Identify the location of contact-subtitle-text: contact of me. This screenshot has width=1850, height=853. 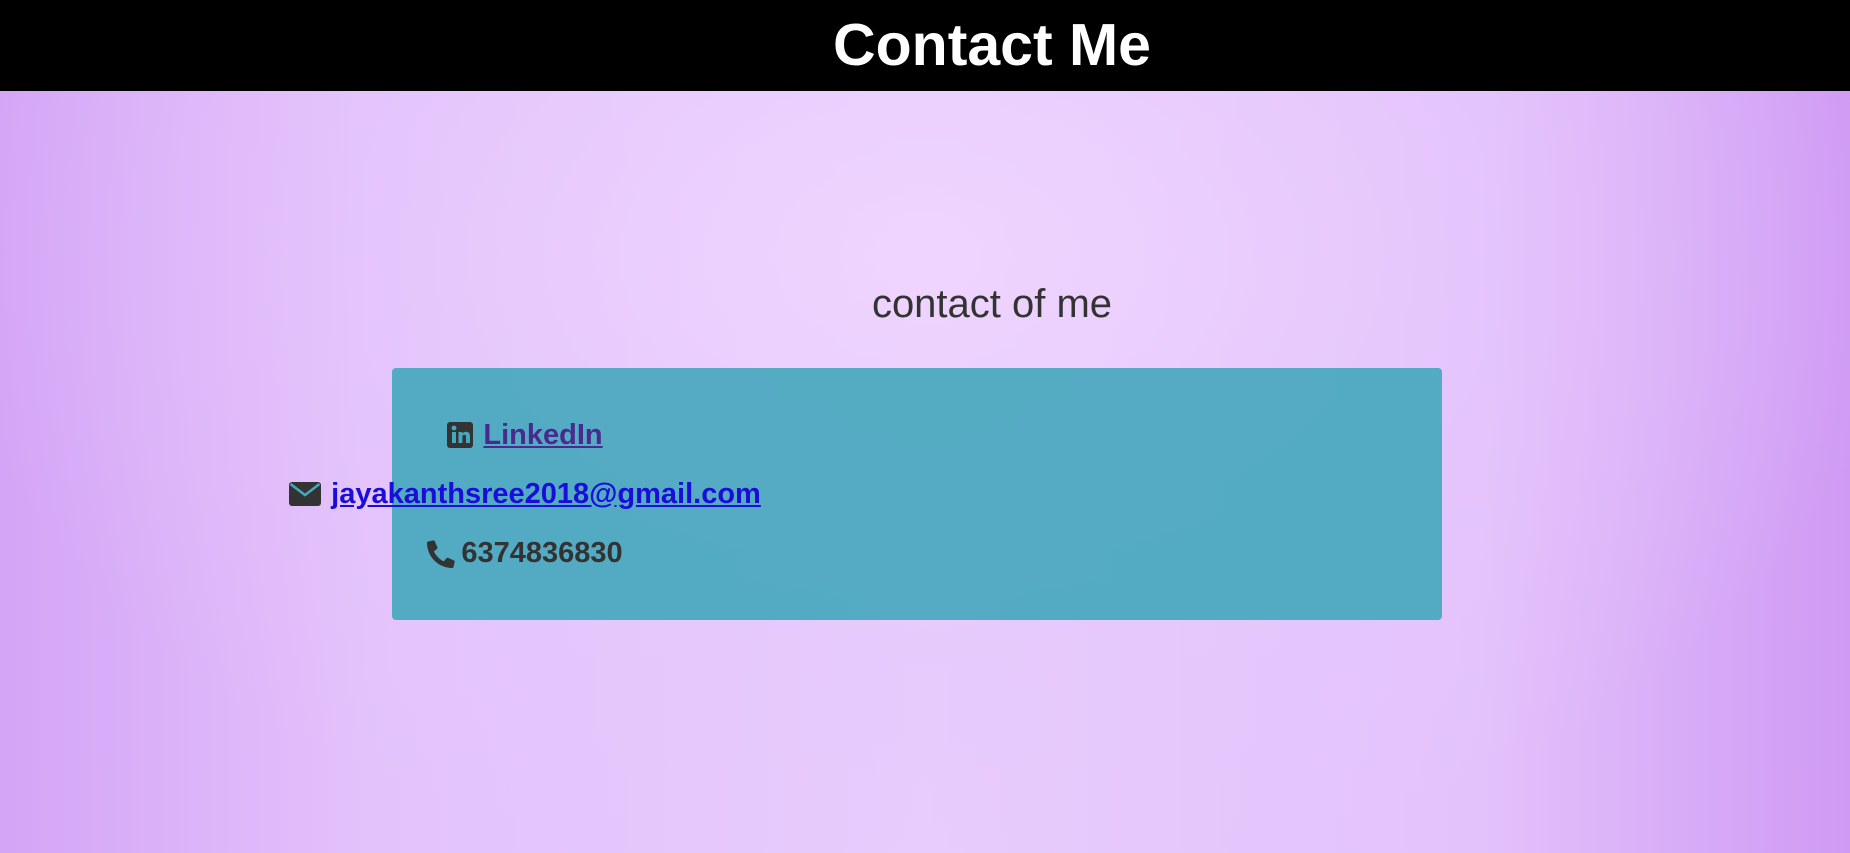
(992, 304).